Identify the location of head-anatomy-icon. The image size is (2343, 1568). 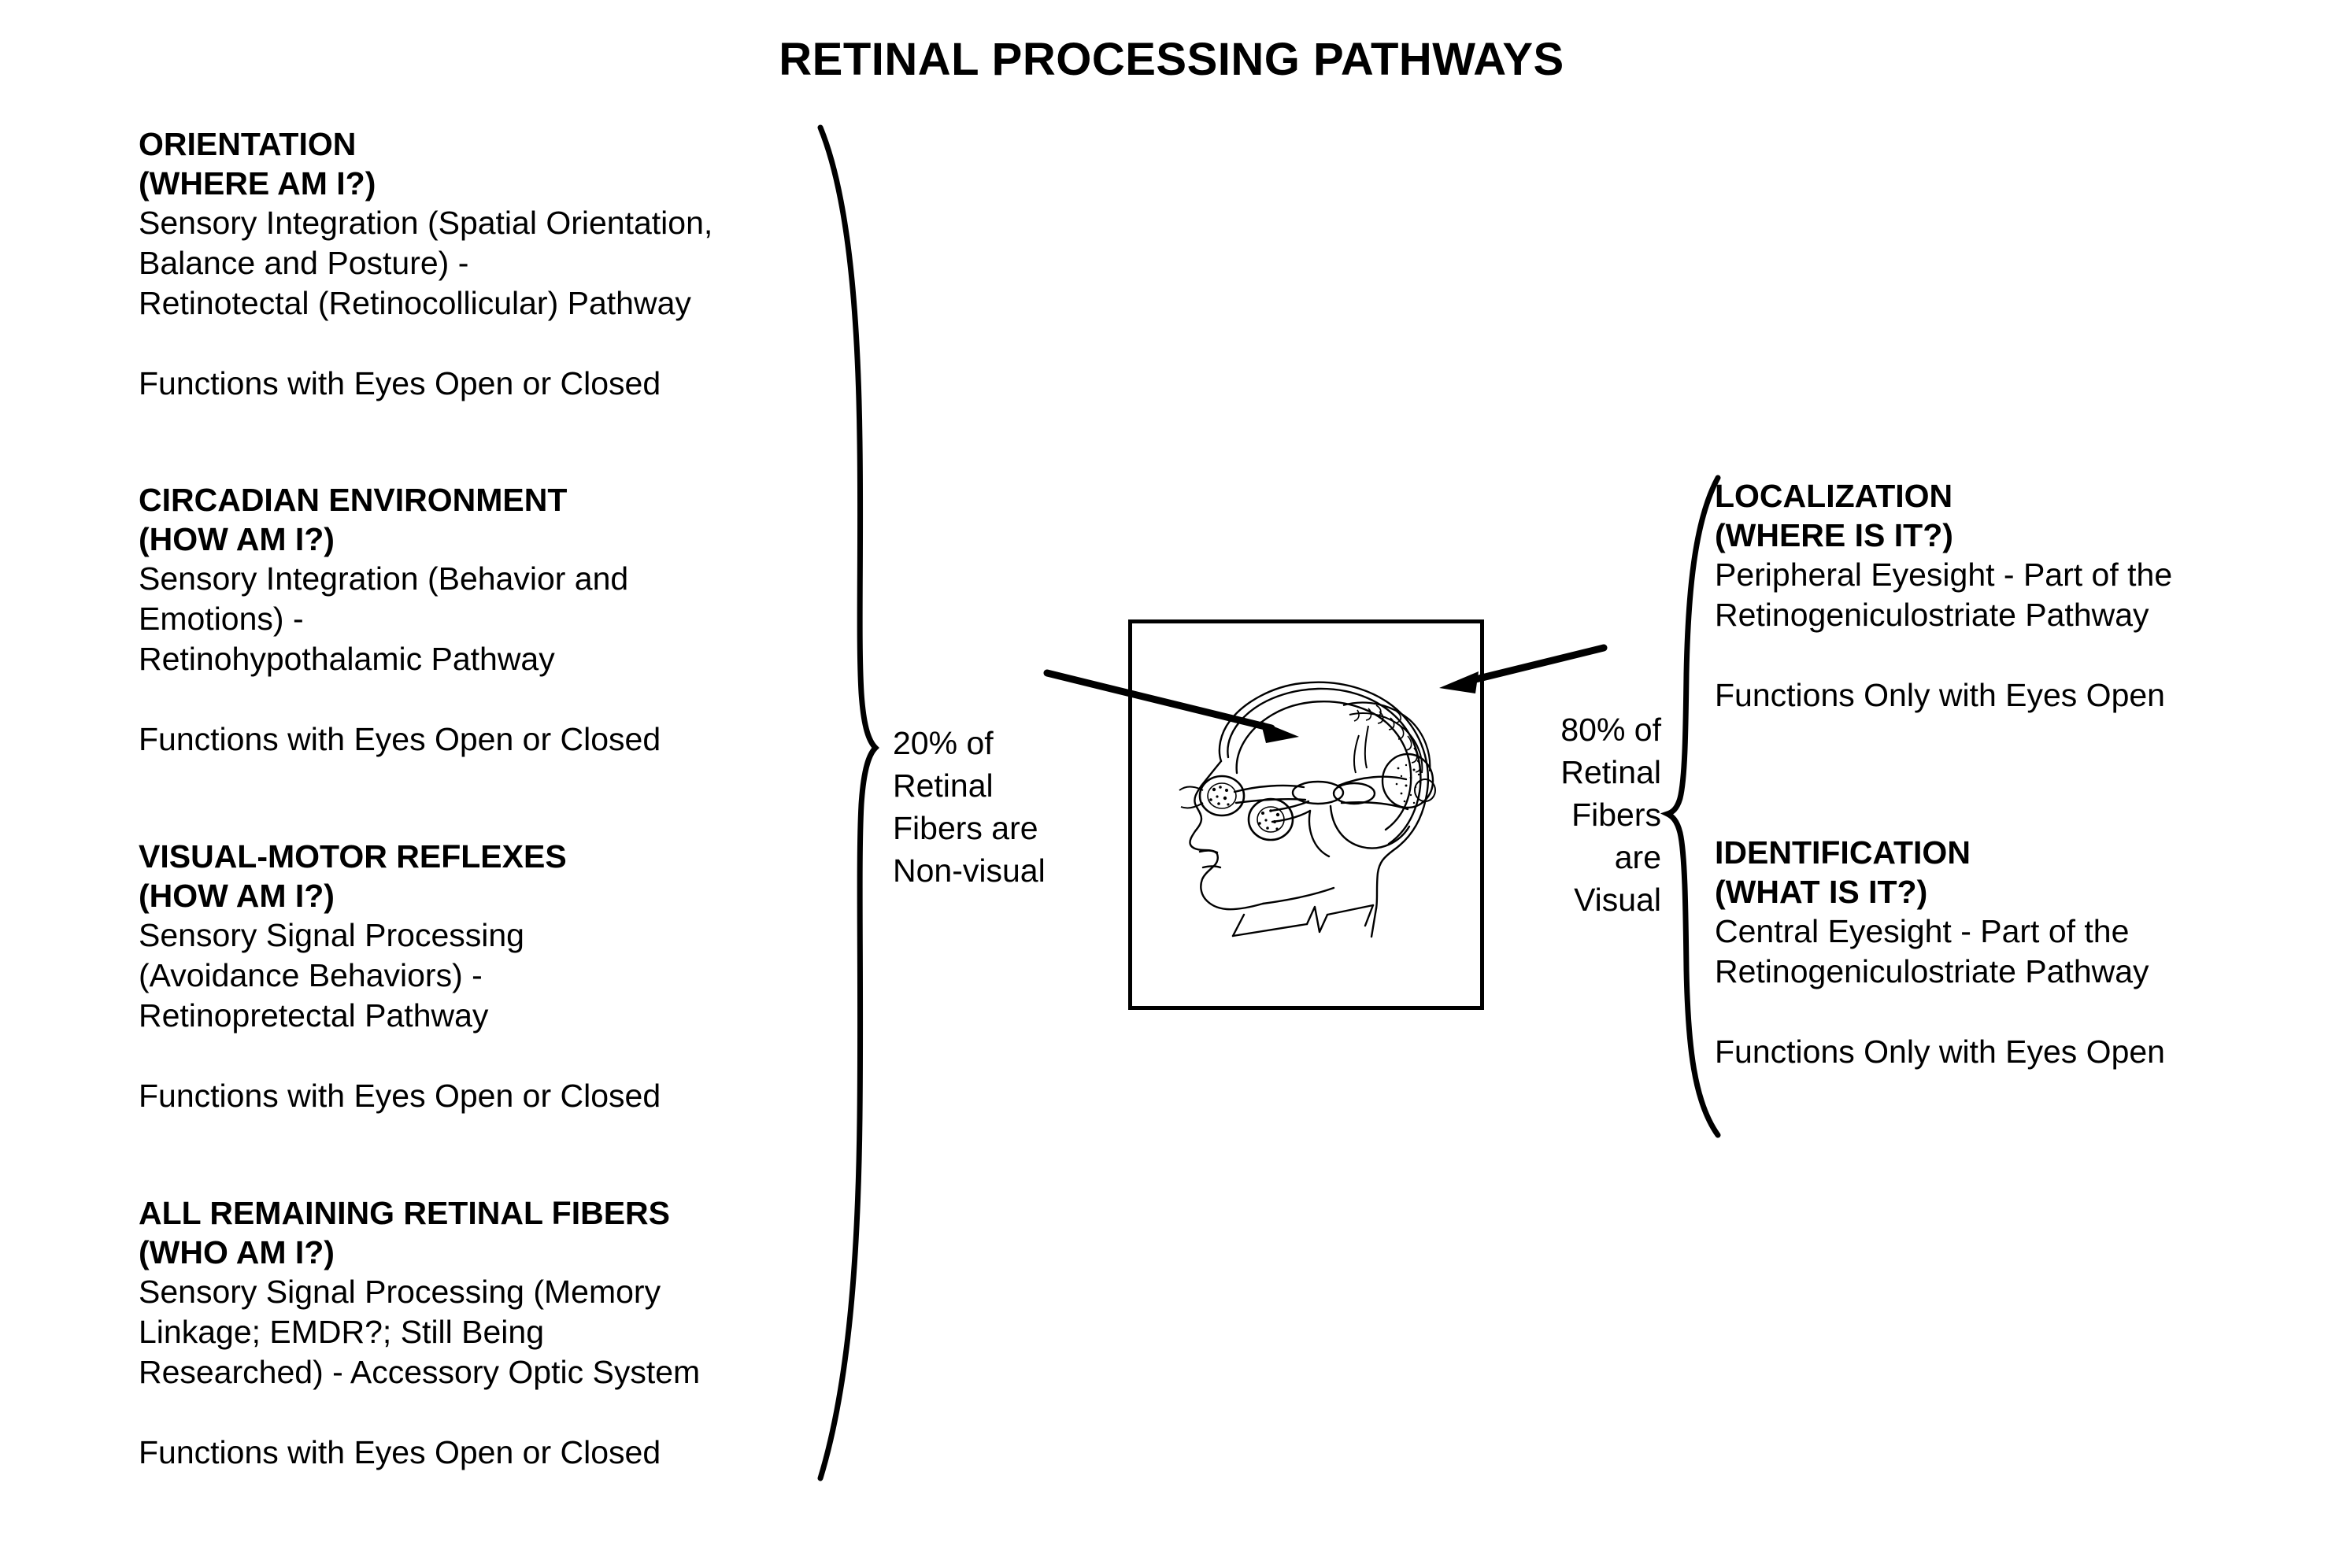
(1307, 809).